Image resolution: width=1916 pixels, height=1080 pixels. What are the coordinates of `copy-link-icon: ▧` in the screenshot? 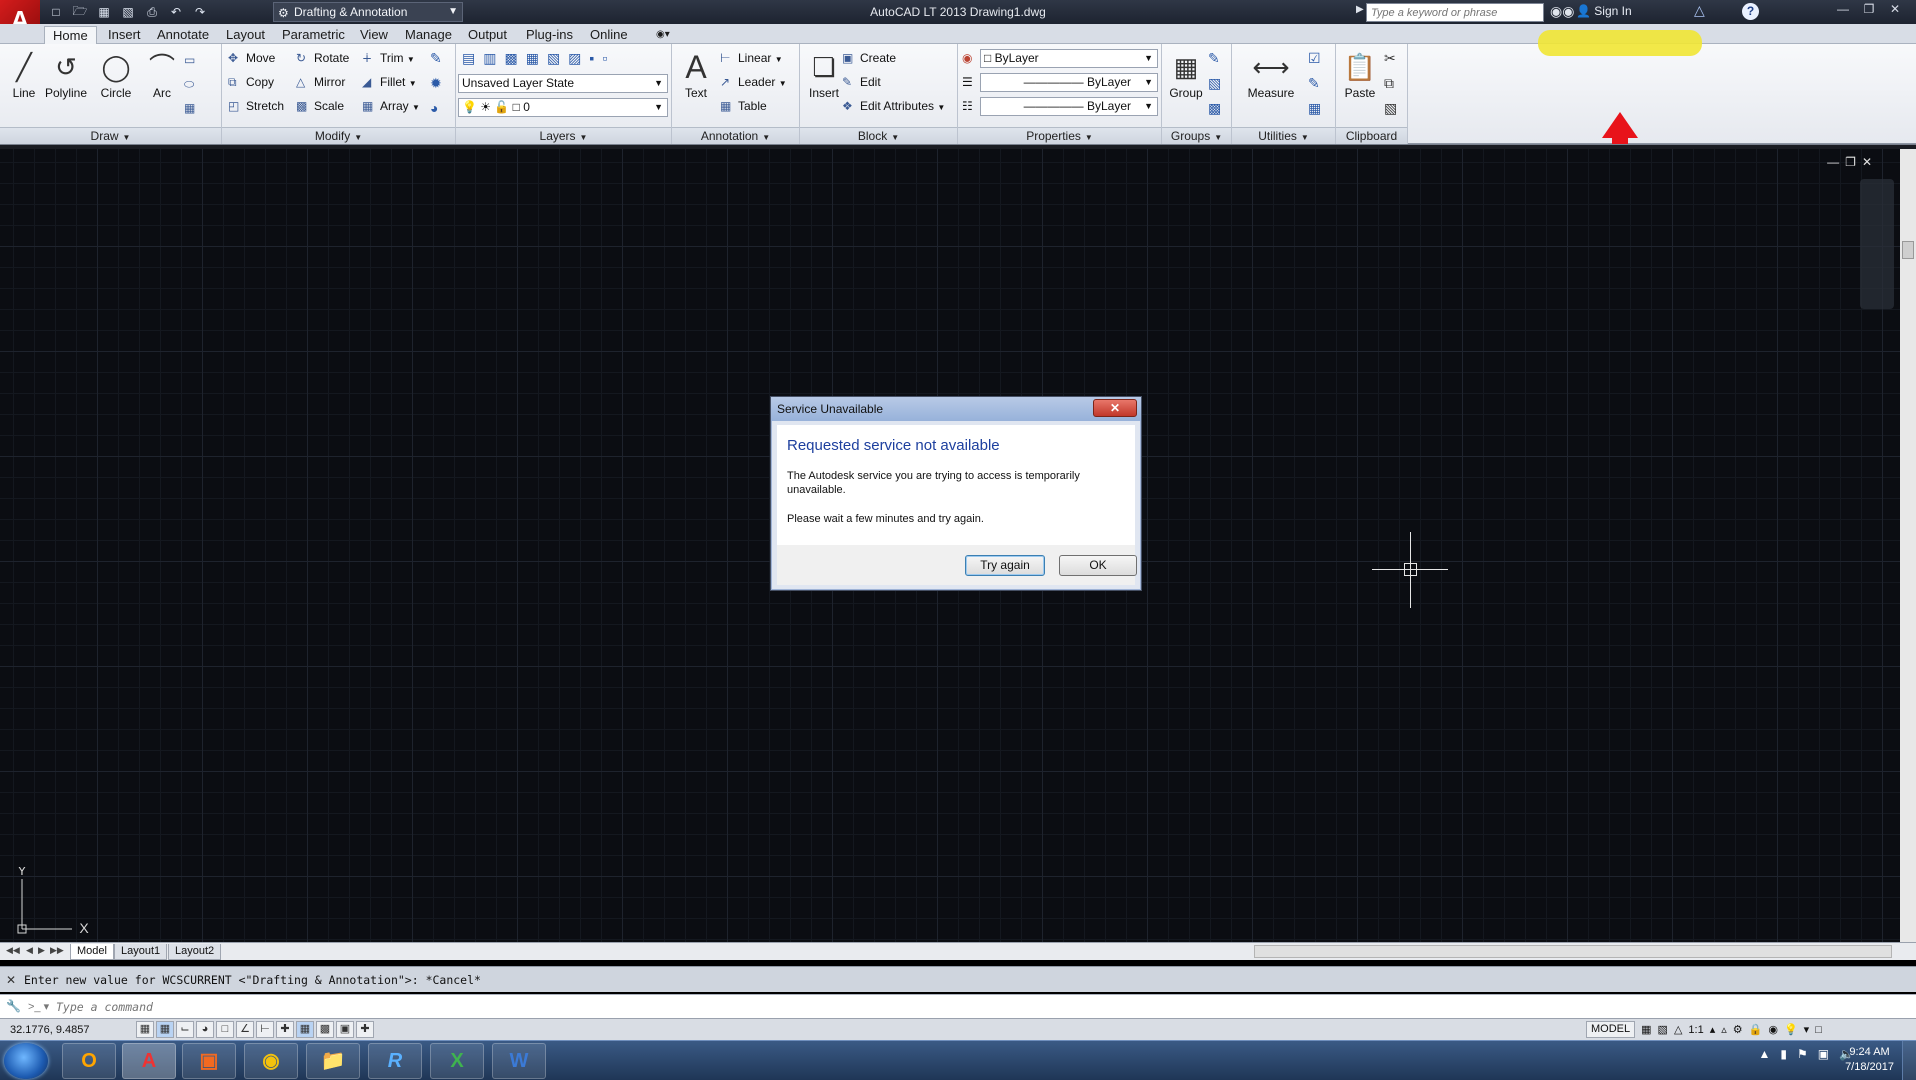 It's located at (1390, 108).